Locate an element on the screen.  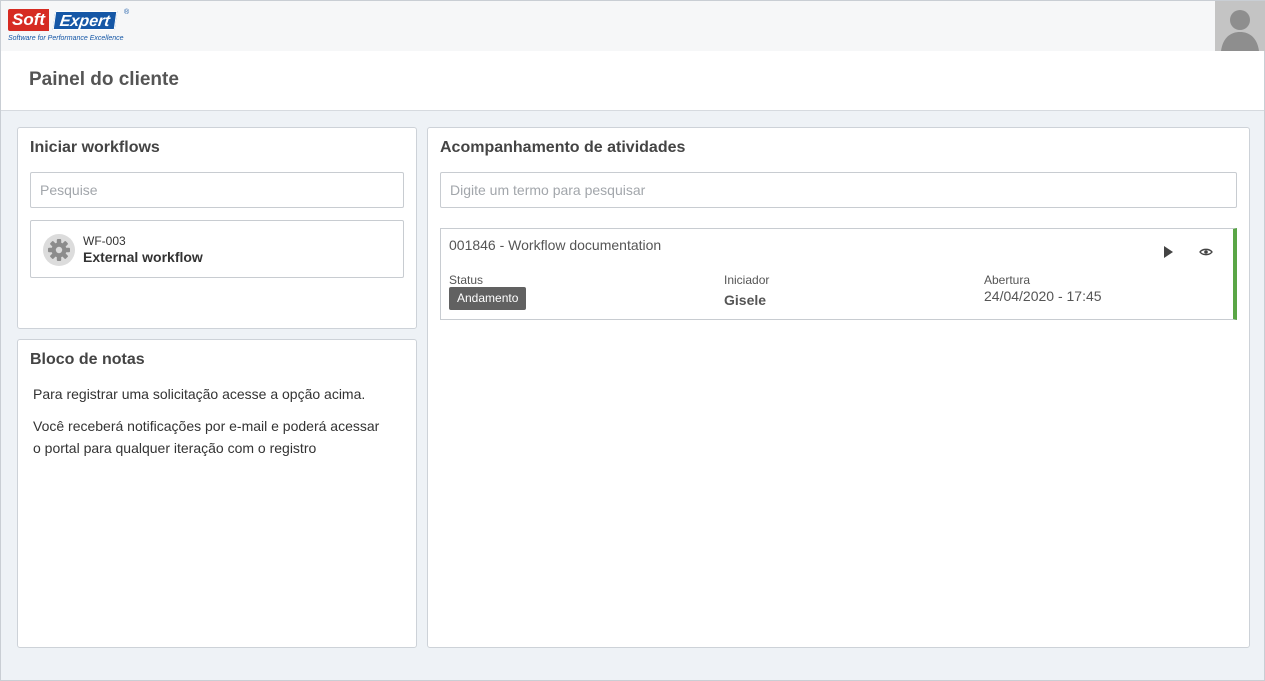
status-label: Status is located at coordinates (466, 280).